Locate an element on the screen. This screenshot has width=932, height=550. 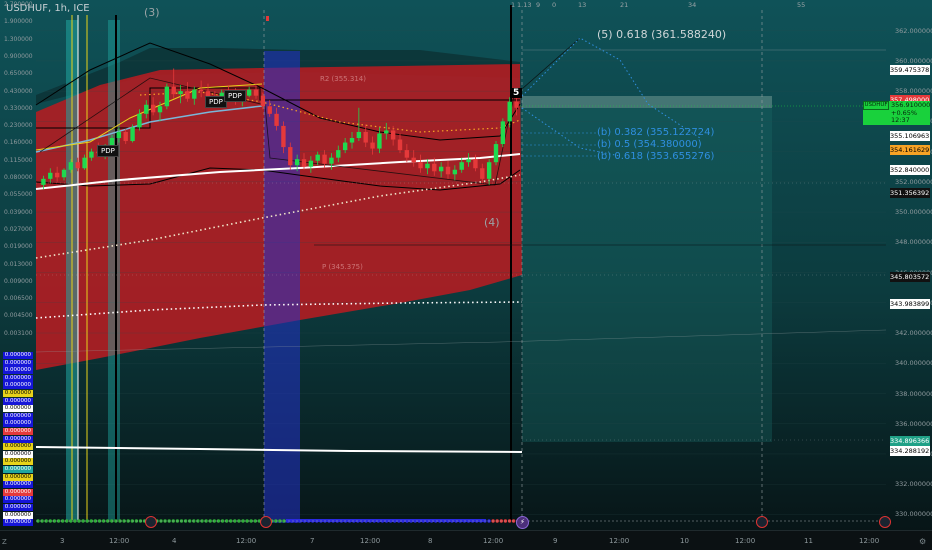
time-label-12: 11 is located at coordinates (808, 541).